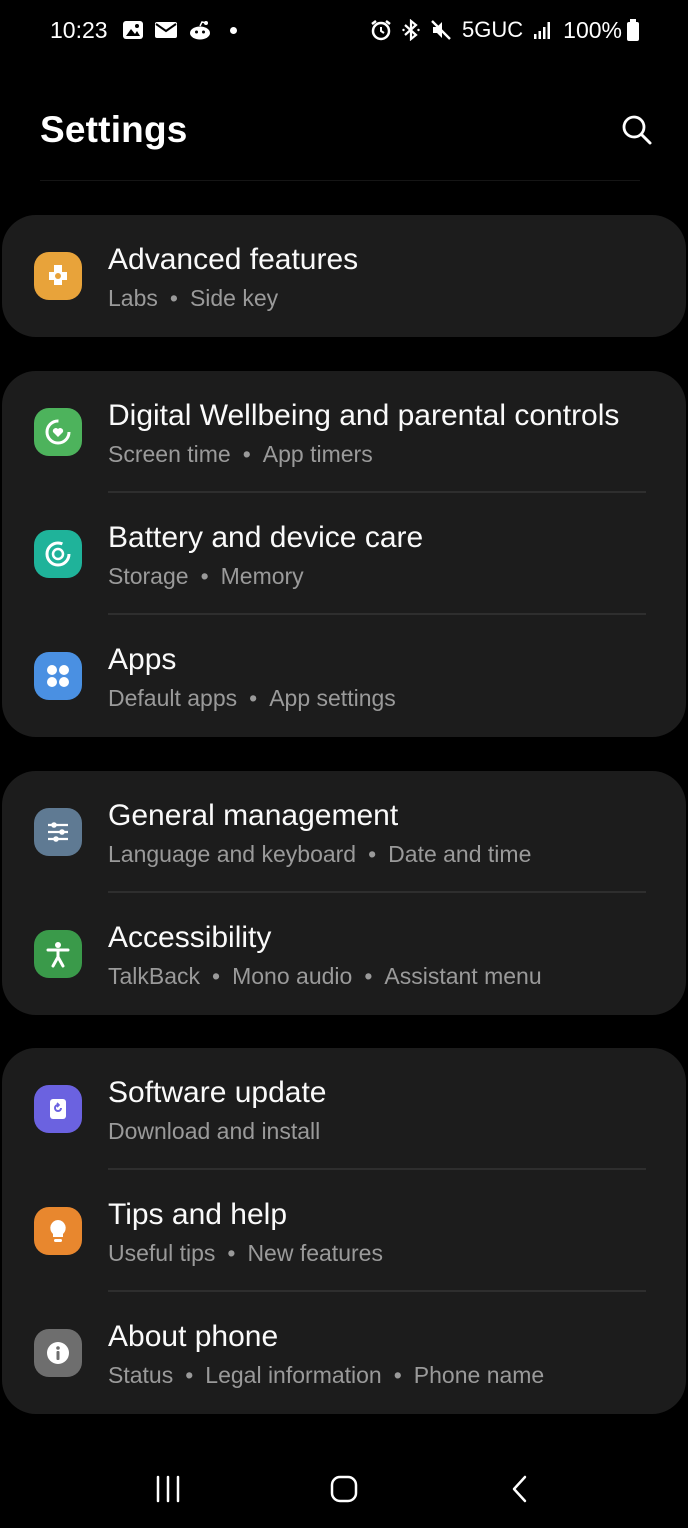  I want to click on alarm-icon, so click(381, 30).